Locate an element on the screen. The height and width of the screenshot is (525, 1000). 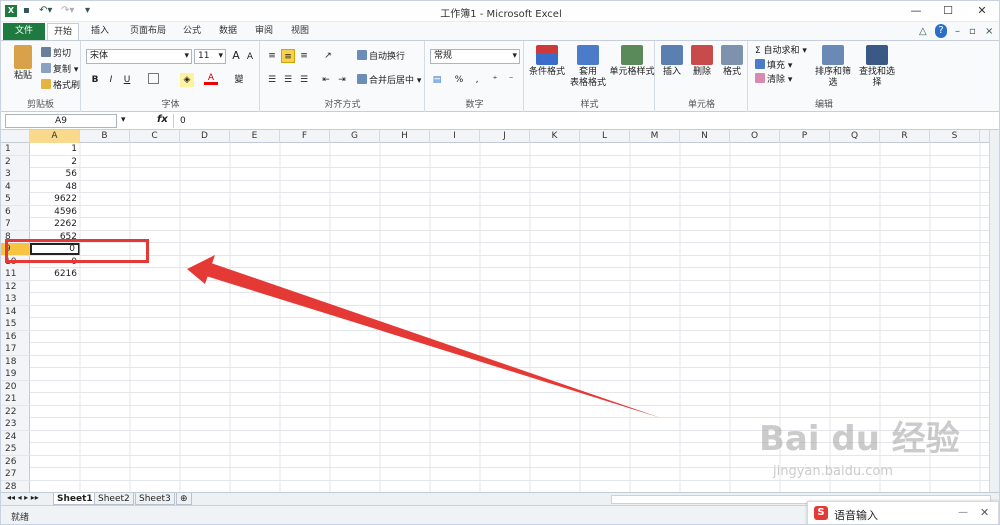
autosum-button: Σ 自动求和 ▾ is located at coordinates (781, 51).